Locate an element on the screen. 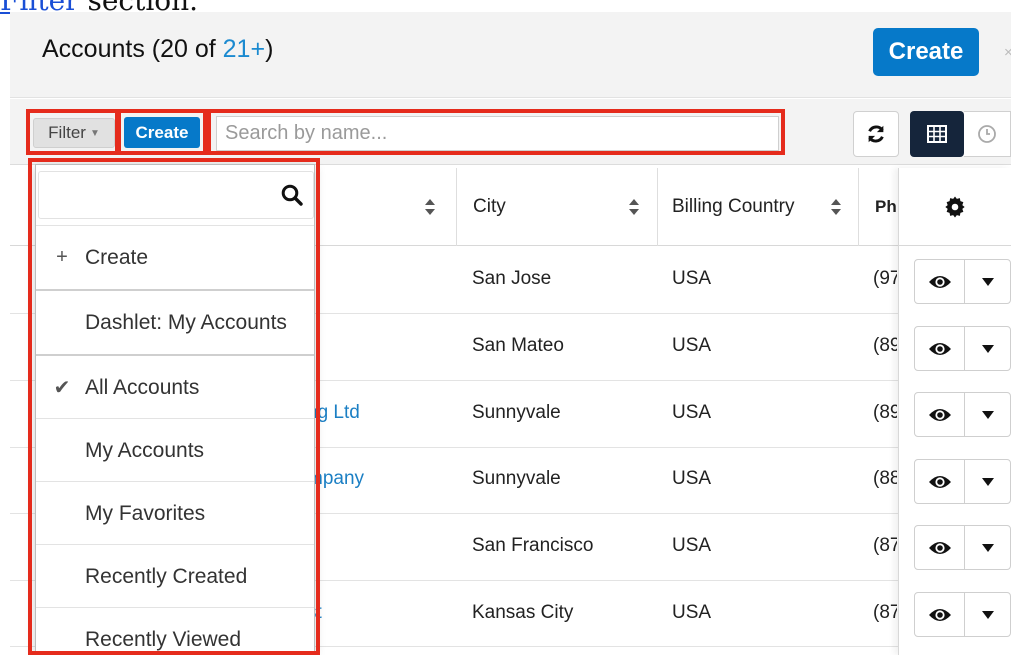  filter-search-box is located at coordinates (176, 195).